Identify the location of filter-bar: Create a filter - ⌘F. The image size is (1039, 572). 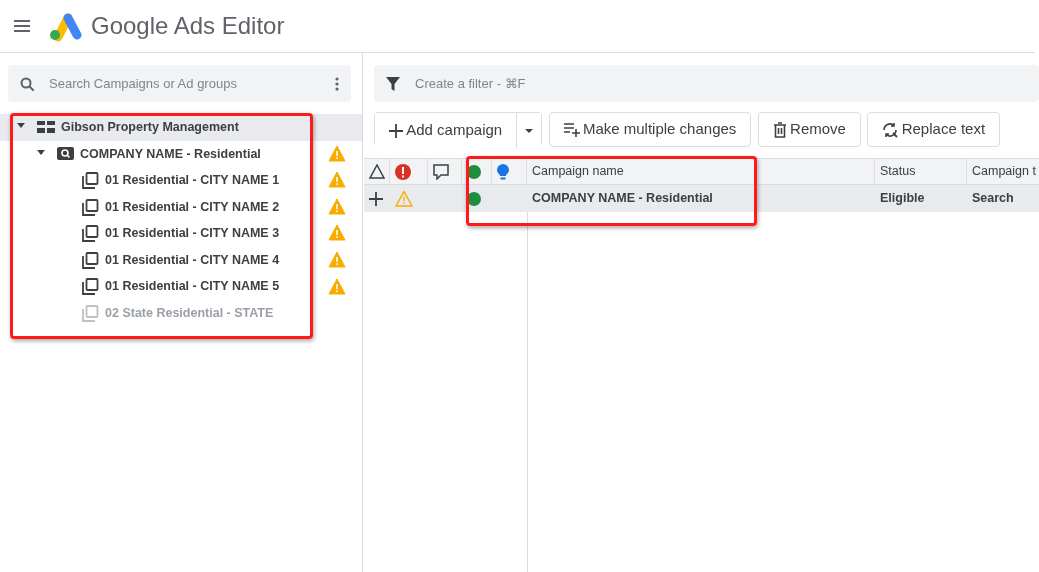
(706, 83).